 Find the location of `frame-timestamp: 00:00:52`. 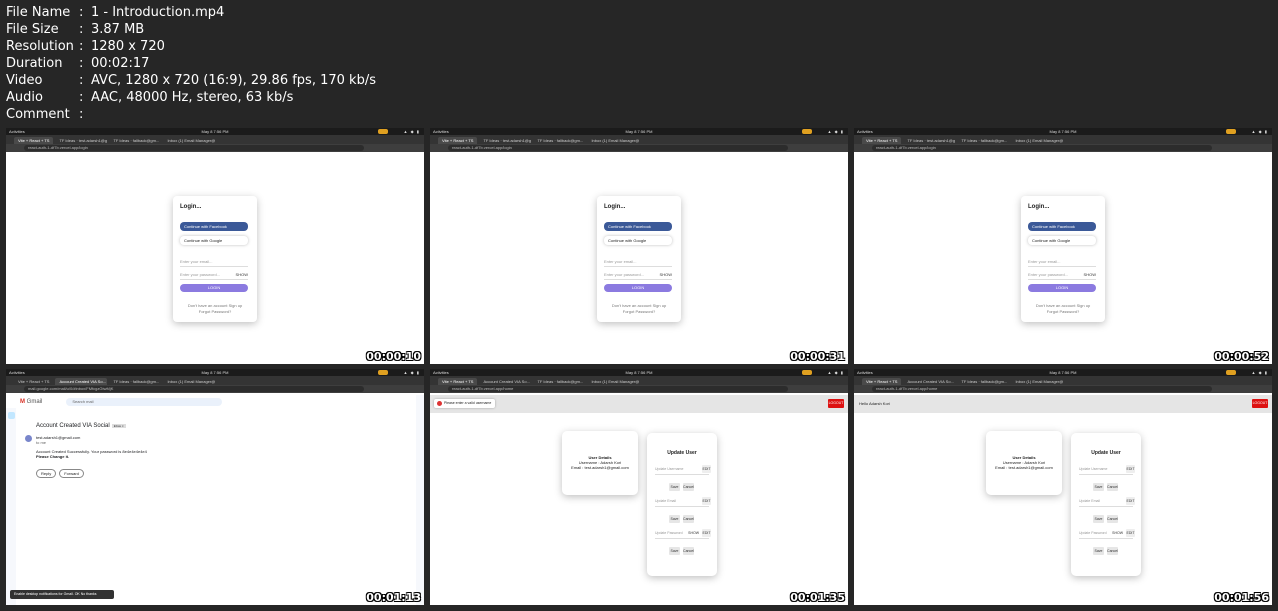

frame-timestamp: 00:00:52 is located at coordinates (1241, 356).